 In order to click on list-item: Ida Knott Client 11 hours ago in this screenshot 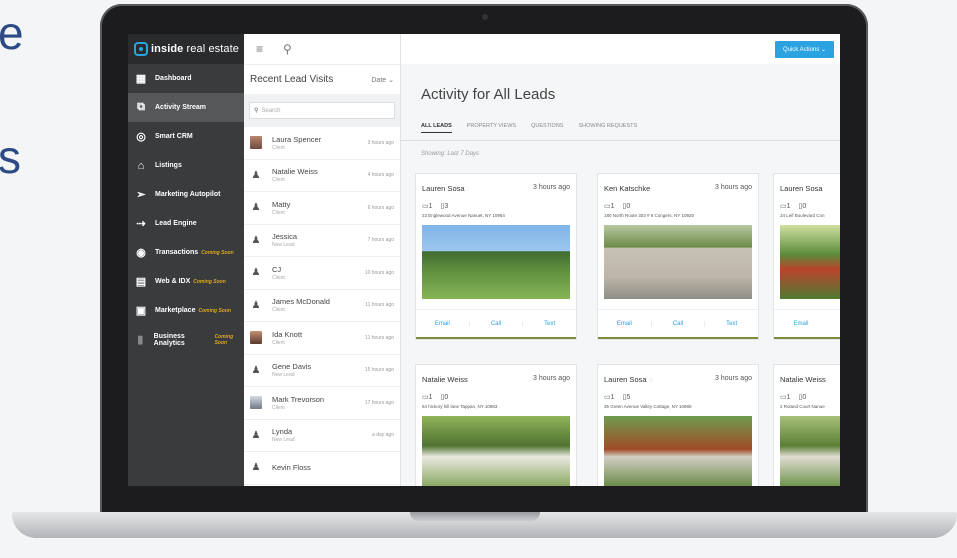, I will do `click(322, 338)`.